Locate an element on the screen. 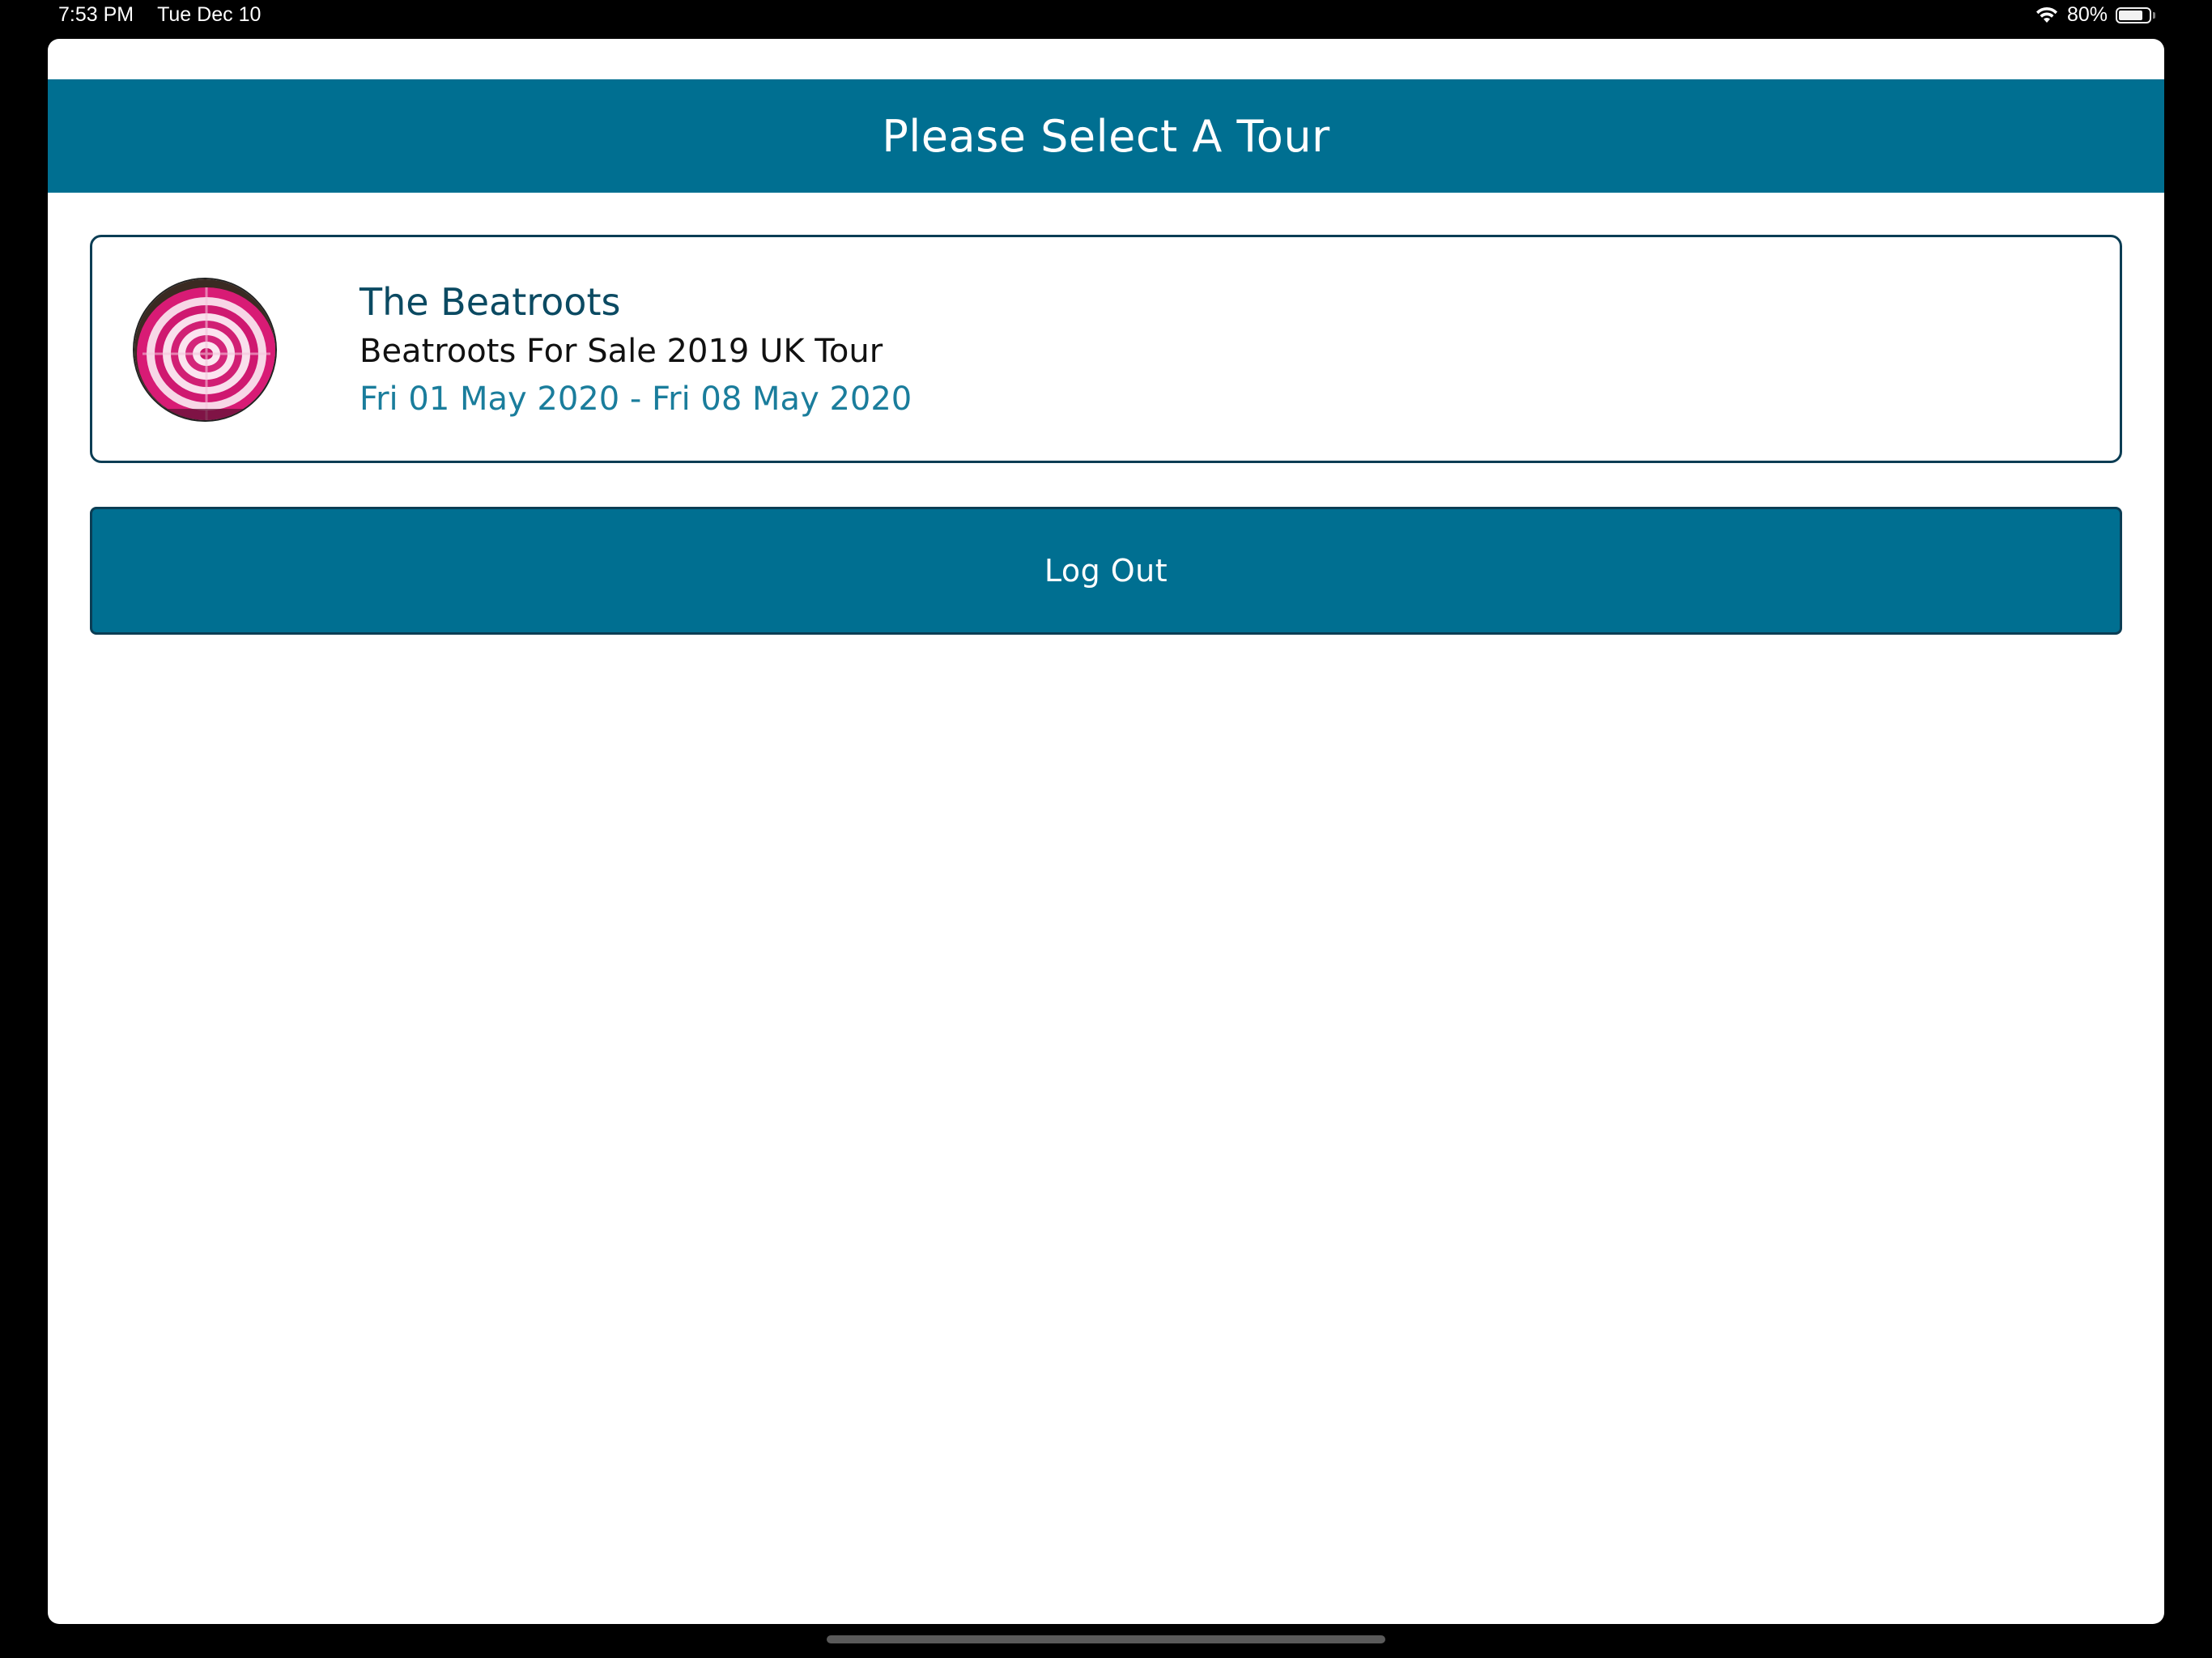 The width and height of the screenshot is (2212, 1658). logout-button-label: Log Out is located at coordinates (1106, 571).